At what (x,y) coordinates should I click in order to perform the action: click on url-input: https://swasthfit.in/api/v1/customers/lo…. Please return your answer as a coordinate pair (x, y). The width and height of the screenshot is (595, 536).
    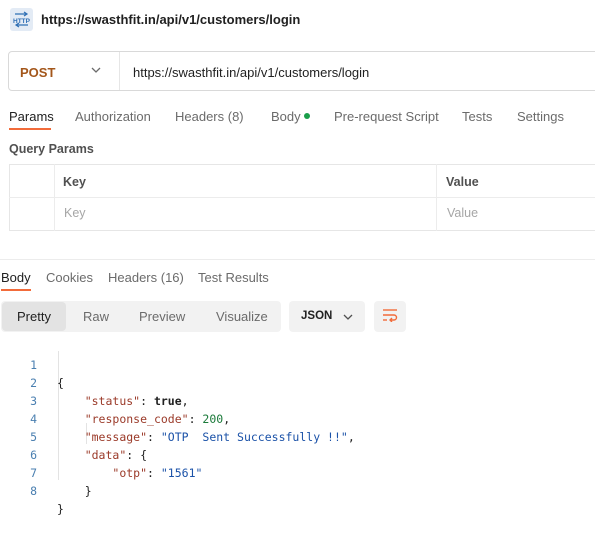
    Looking at the image, I should click on (251, 72).